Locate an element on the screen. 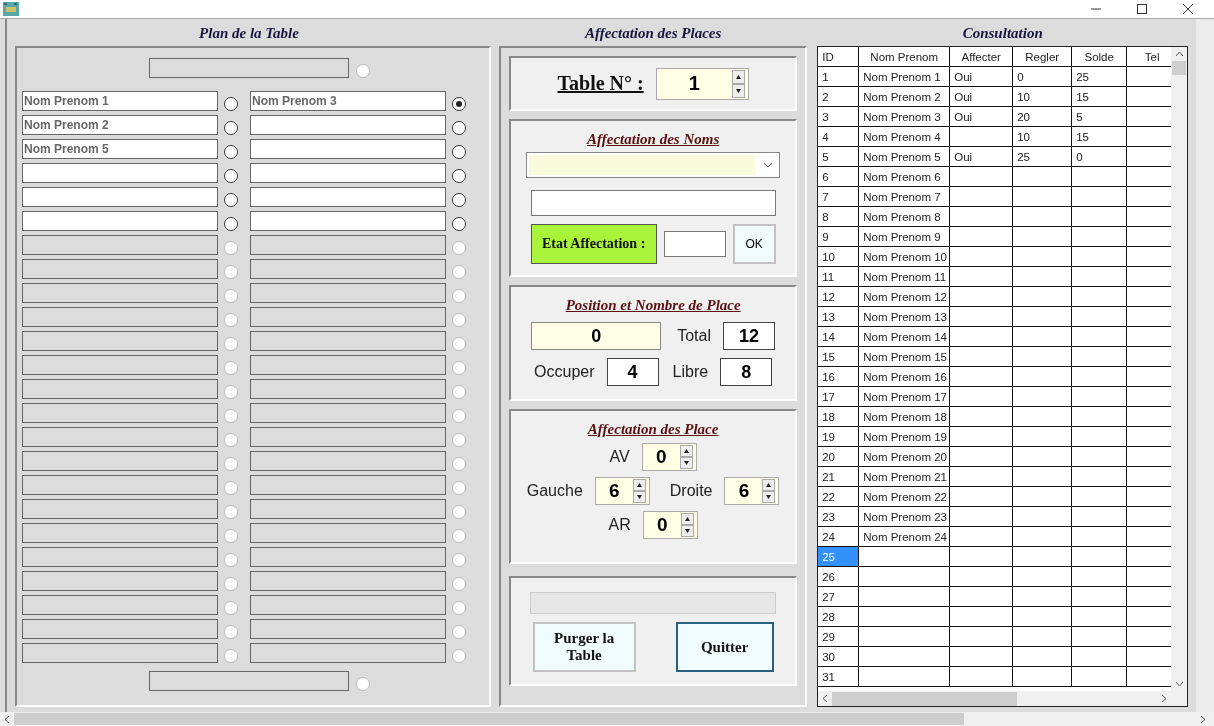 Image resolution: width=1214 pixels, height=726 pixels. table-cell: Nom Prenom 14 is located at coordinates (904, 336).